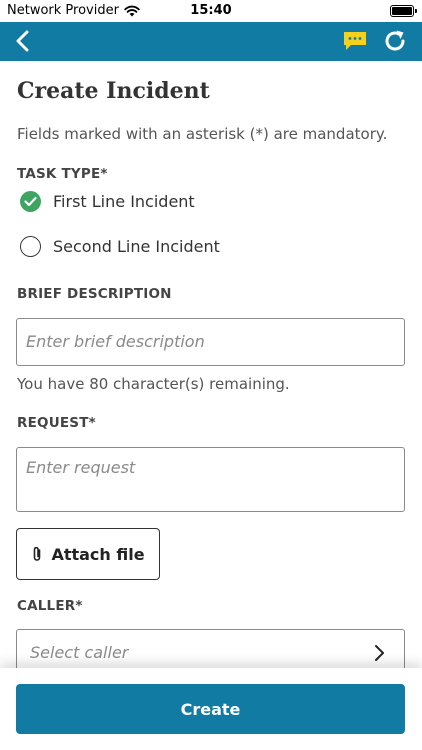 The image size is (422, 750). What do you see at coordinates (210, 479) in the screenshot?
I see `request-input: Enter request` at bounding box center [210, 479].